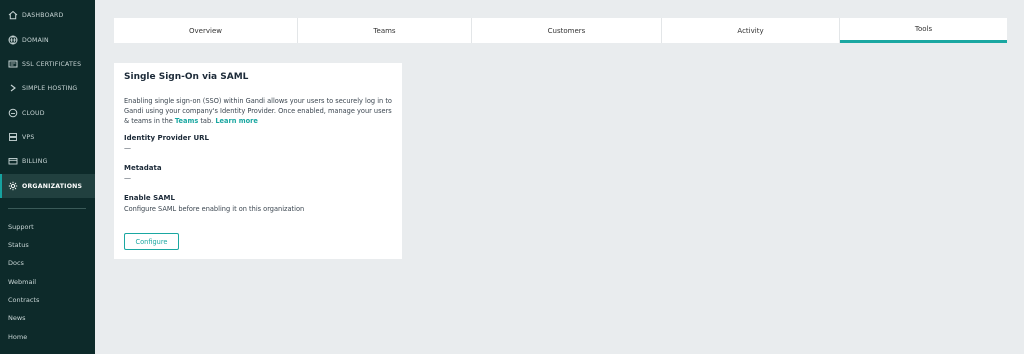 The image size is (1024, 354). I want to click on sidebar-item-ssl-certificates: SSL CERTIFICATES, so click(47, 64).